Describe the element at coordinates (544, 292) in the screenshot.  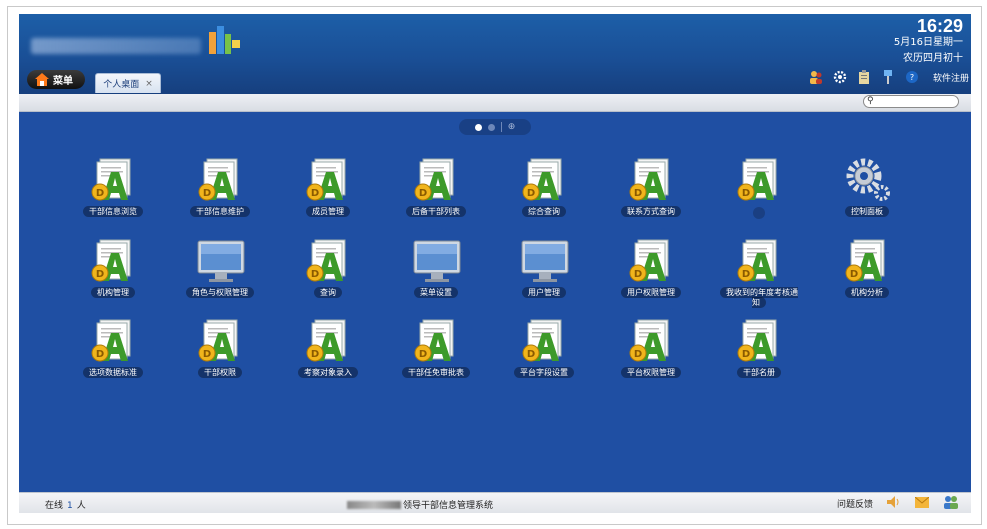
I see `desktop-app-label-text: 用户管理` at that location.